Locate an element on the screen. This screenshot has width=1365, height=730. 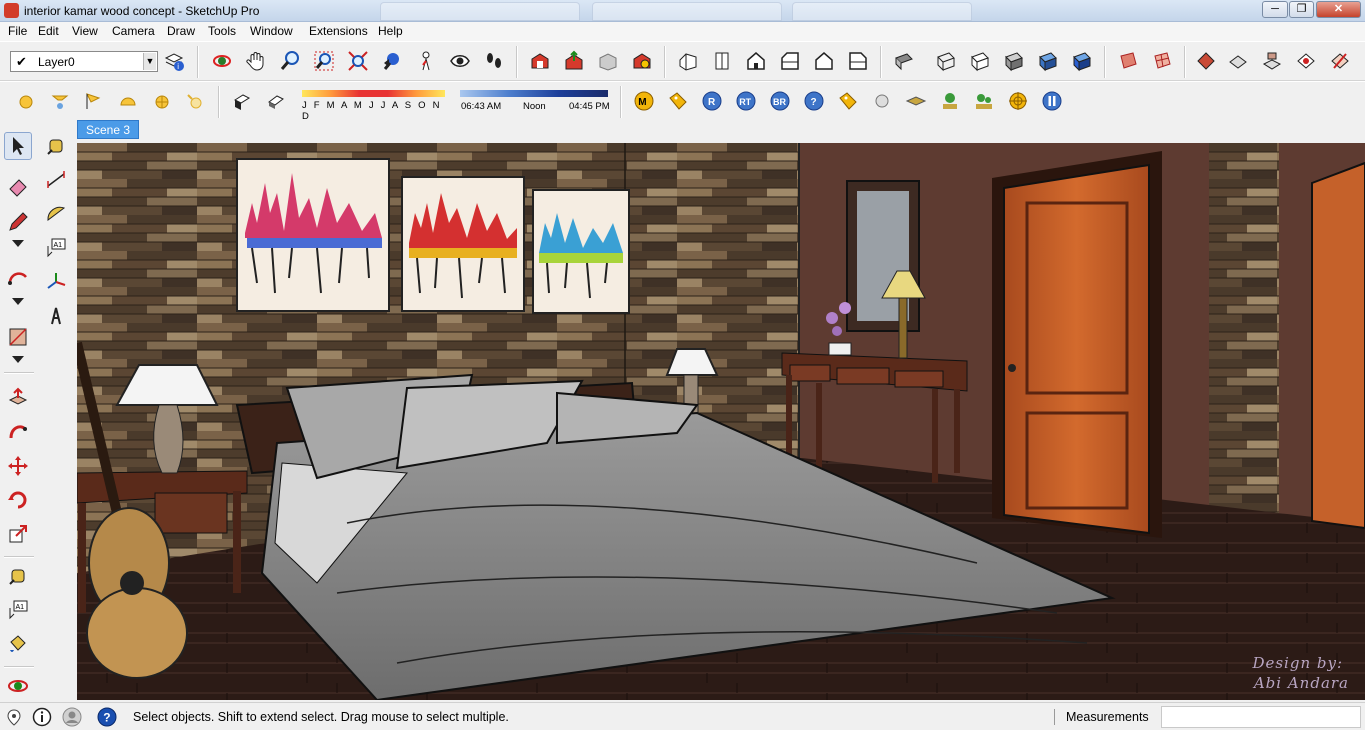
orbit-tool is located at coordinates (18, 686).